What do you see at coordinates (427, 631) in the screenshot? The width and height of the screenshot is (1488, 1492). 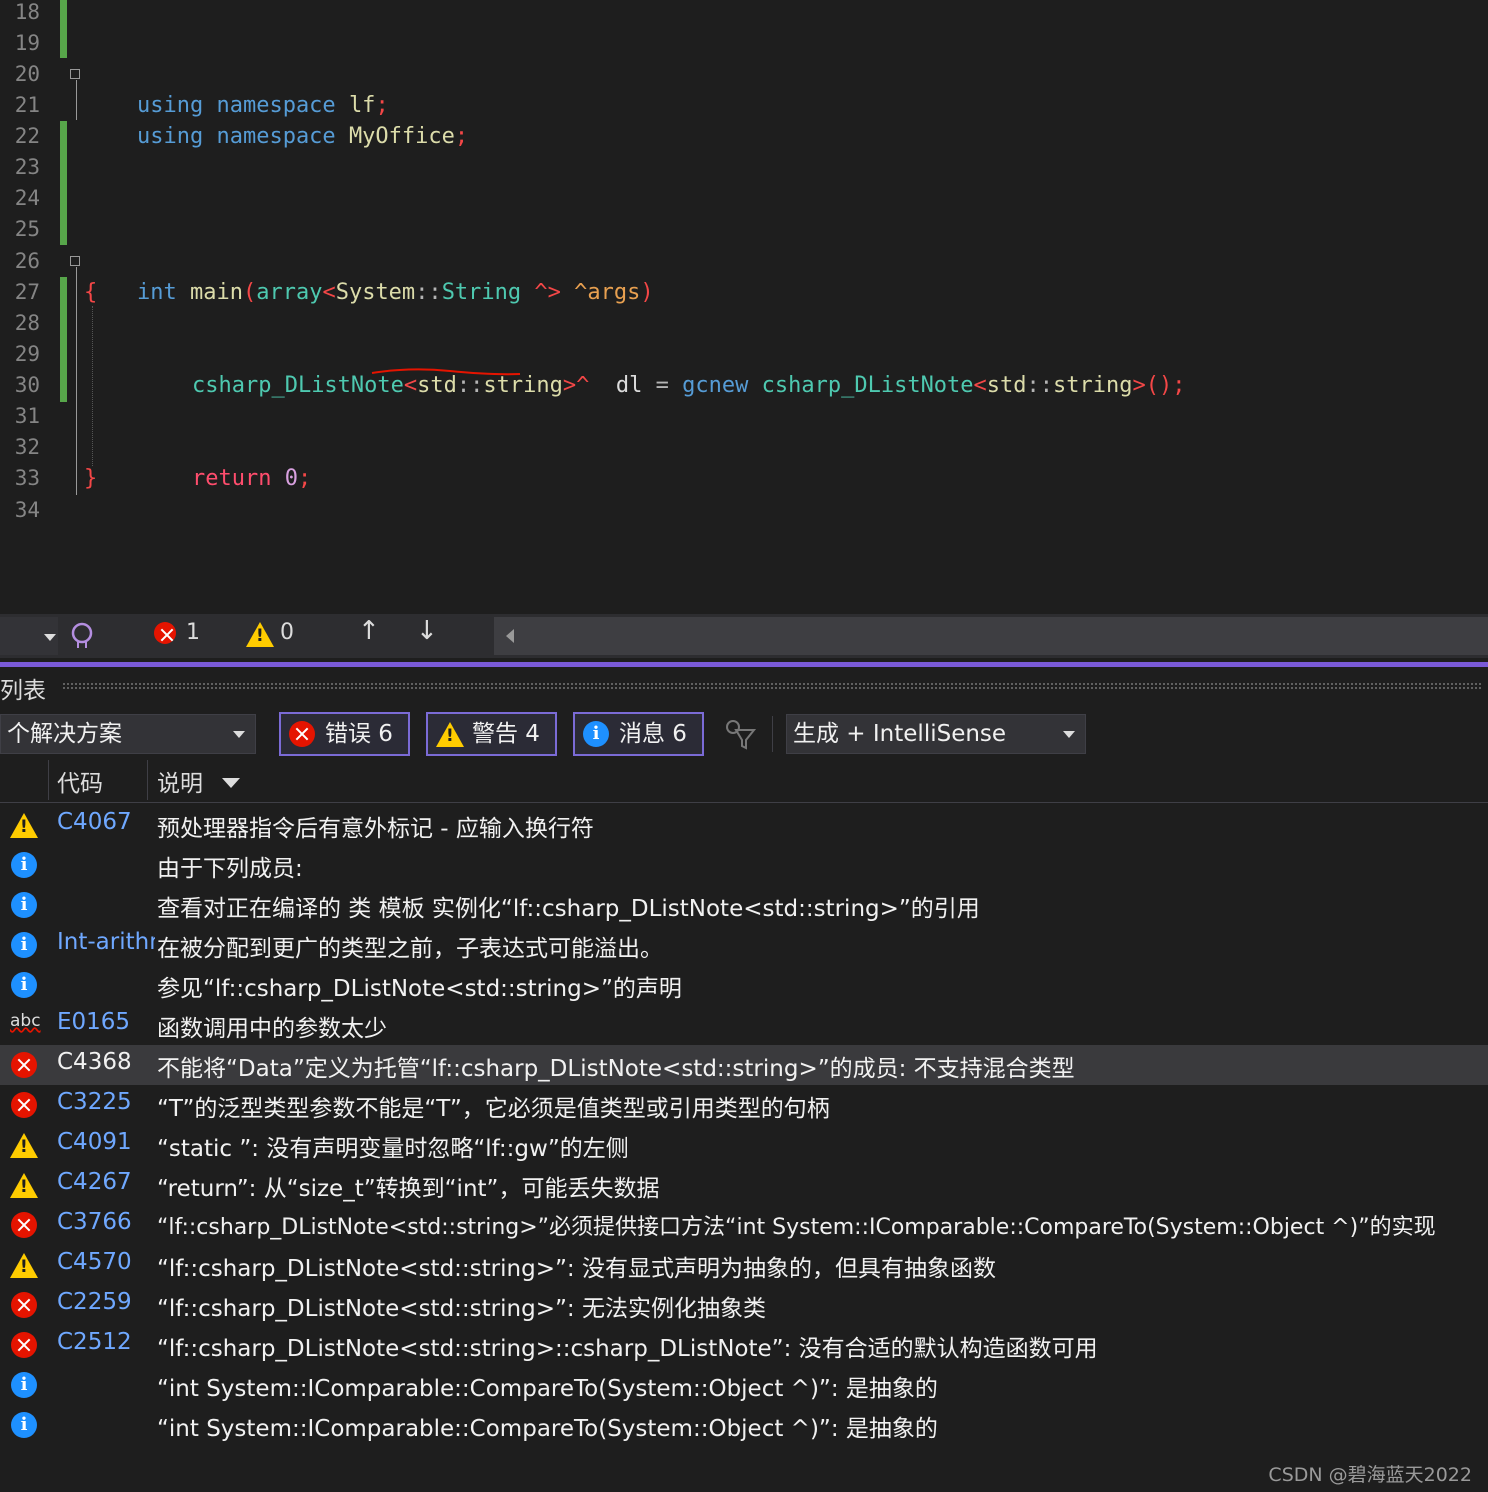 I see `arrow-down-icon: ↓` at bounding box center [427, 631].